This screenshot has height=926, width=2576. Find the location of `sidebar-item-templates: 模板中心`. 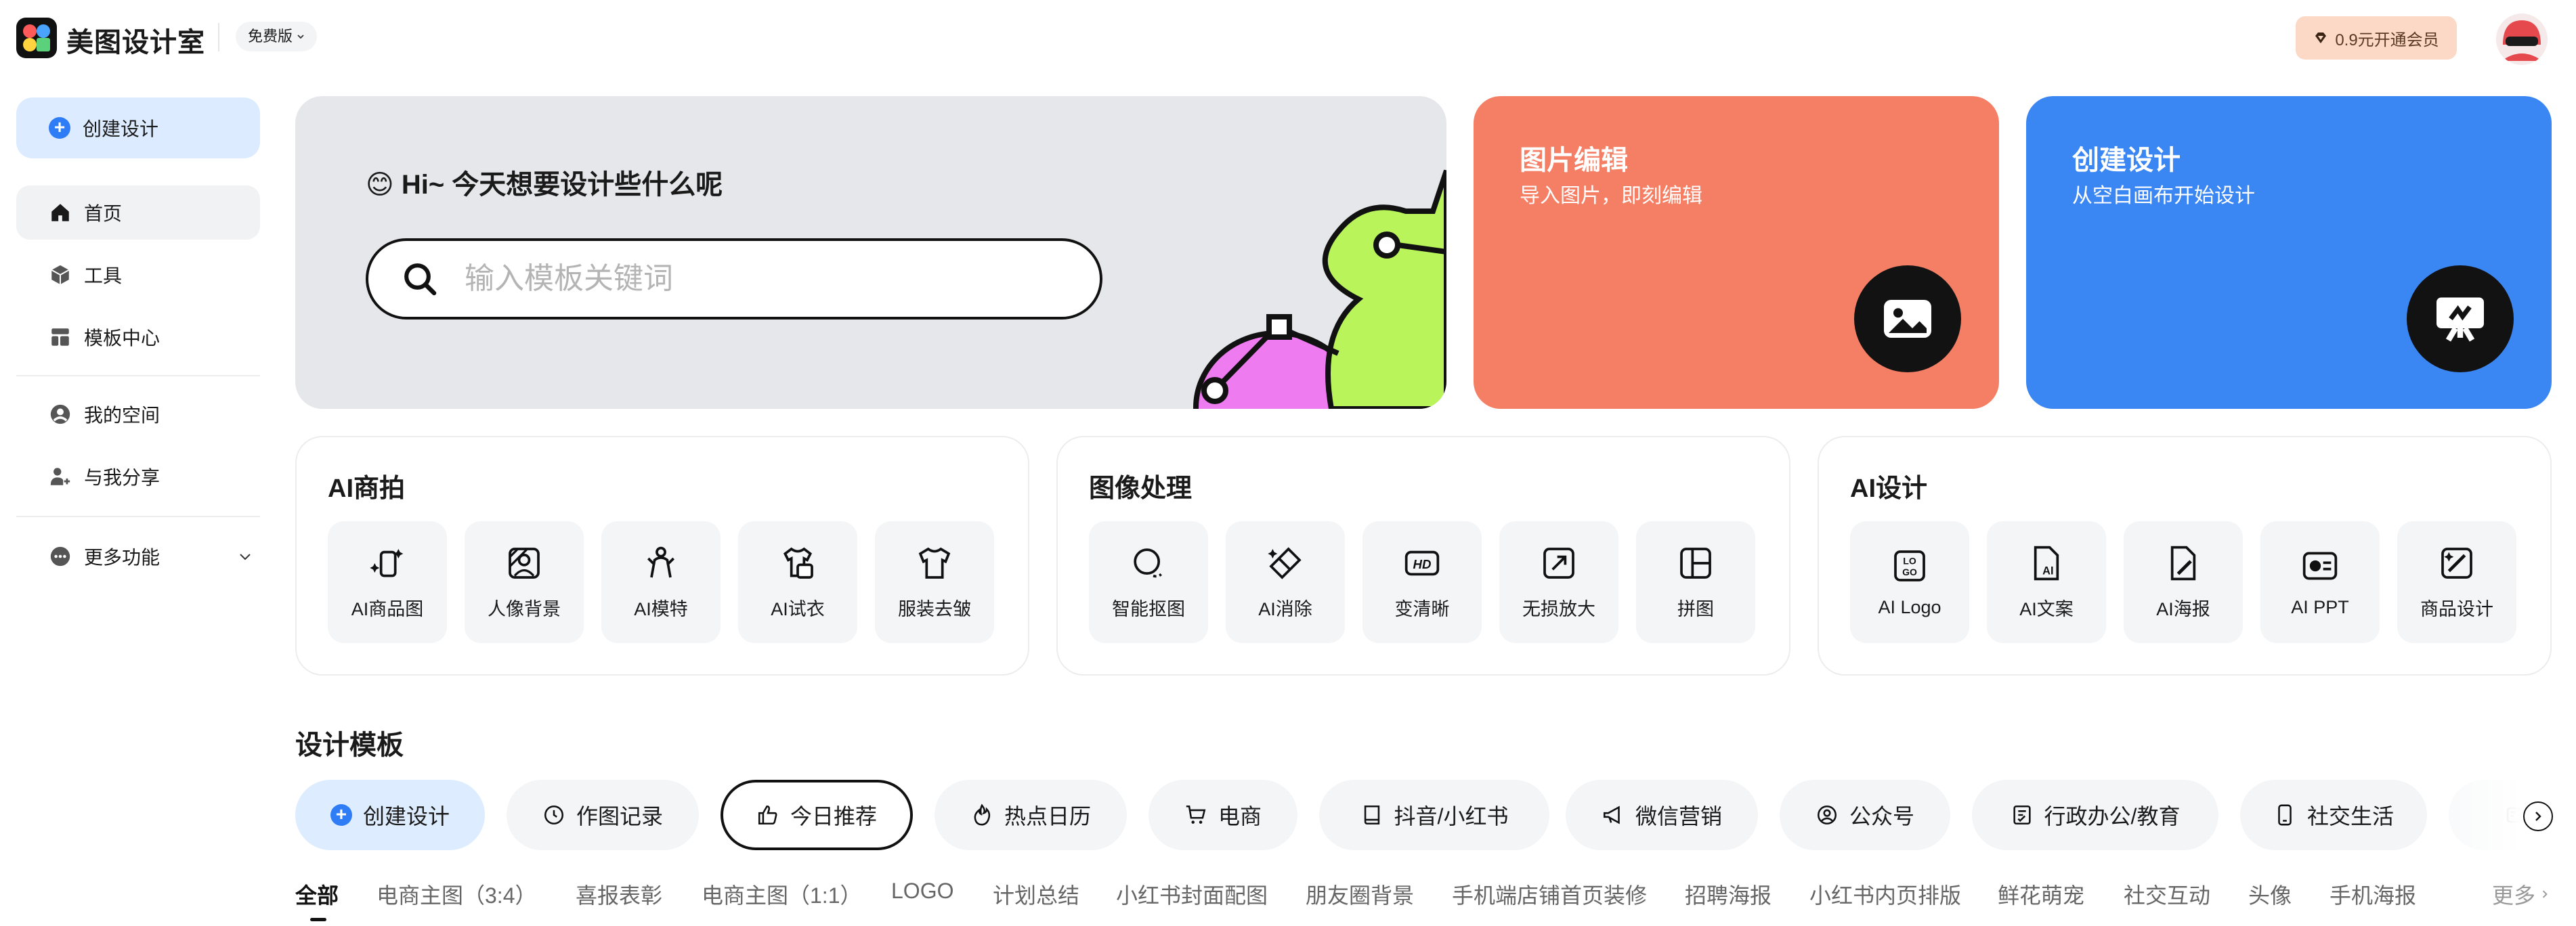

sidebar-item-templates: 模板中心 is located at coordinates (138, 337).